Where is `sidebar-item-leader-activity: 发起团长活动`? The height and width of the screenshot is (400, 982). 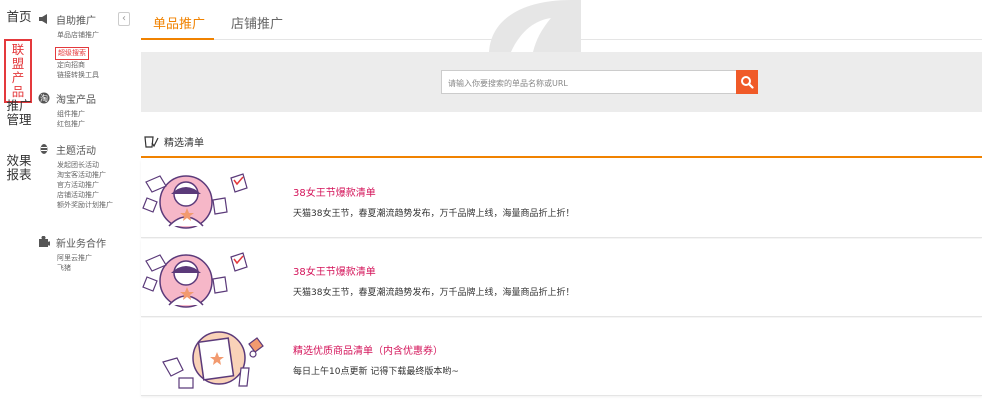
sidebar-item-leader-activity: 发起团长活动 is located at coordinates (97, 165).